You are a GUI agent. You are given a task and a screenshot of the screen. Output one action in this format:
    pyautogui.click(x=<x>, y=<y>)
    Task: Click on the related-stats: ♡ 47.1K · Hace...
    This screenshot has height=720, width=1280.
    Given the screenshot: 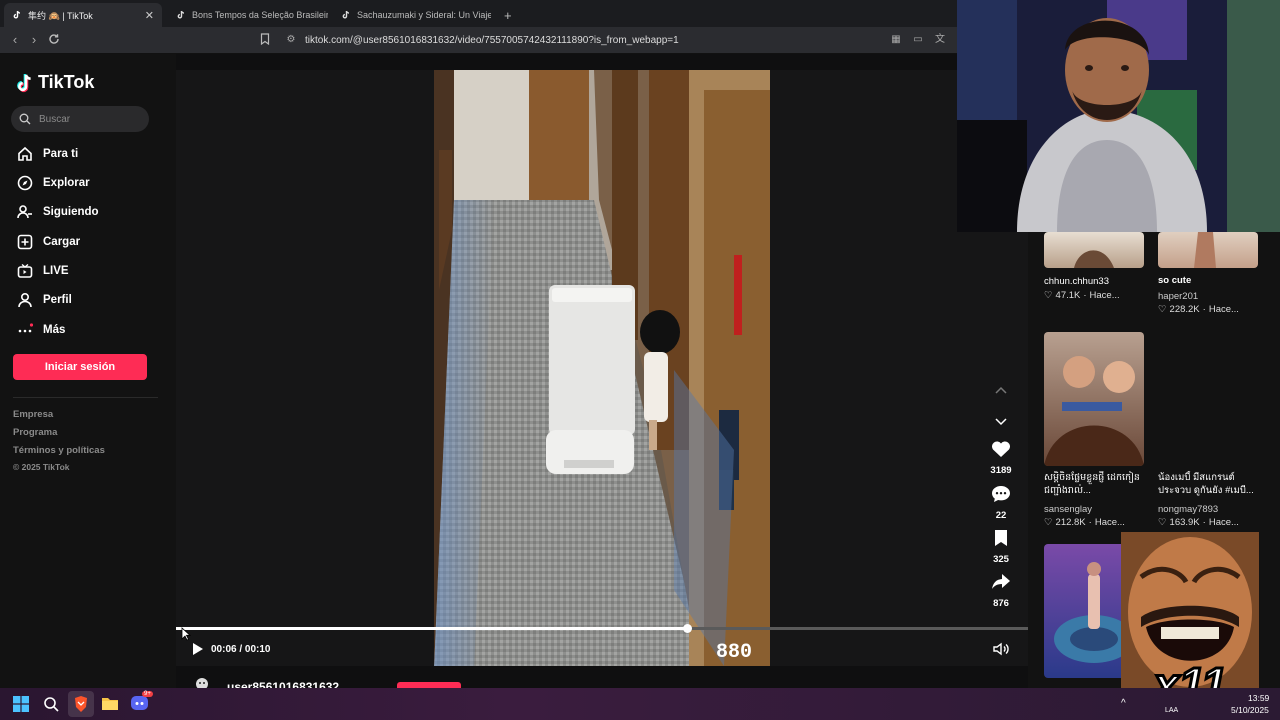 What is the action you would take?
    pyautogui.click(x=1082, y=295)
    